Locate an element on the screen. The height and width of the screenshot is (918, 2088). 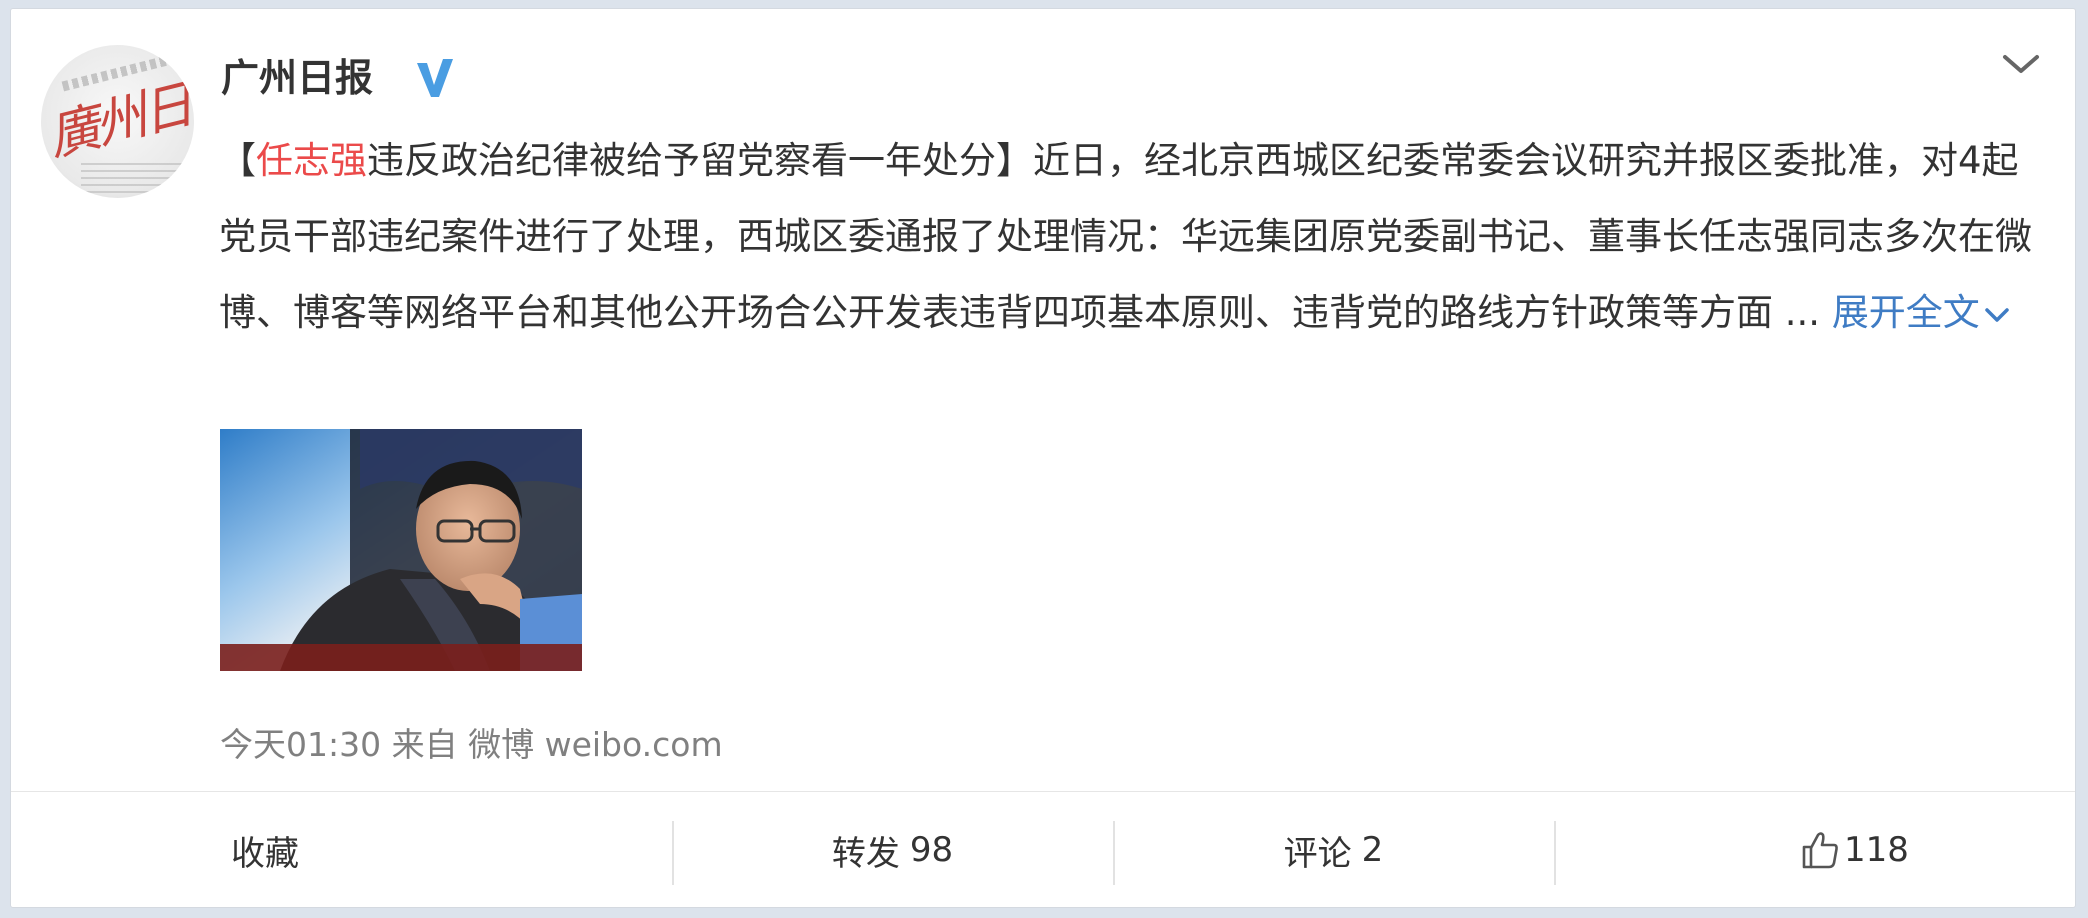
verified-v-icon is located at coordinates (435, 78).